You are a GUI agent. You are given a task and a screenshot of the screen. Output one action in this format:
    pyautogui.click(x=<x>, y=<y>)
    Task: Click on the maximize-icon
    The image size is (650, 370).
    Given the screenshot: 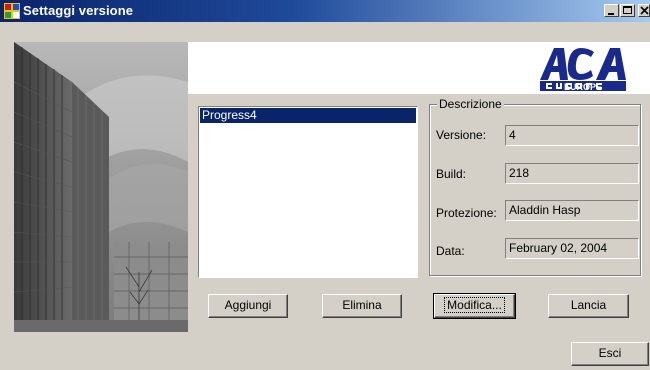 What is the action you would take?
    pyautogui.click(x=627, y=10)
    